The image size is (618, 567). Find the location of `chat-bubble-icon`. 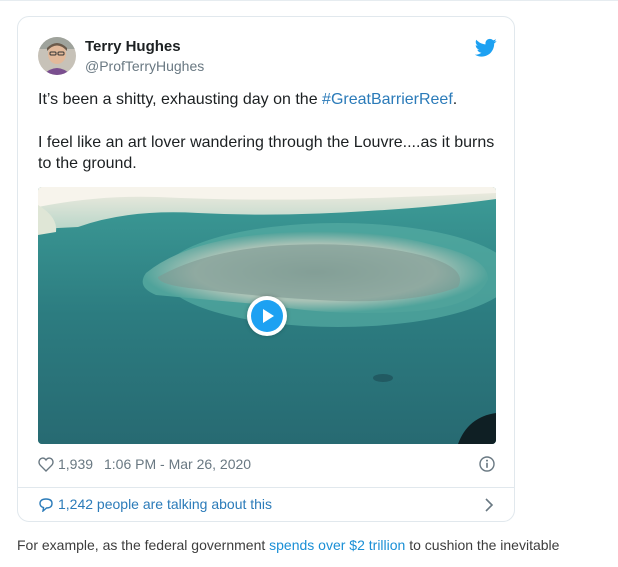

chat-bubble-icon is located at coordinates (46, 505).